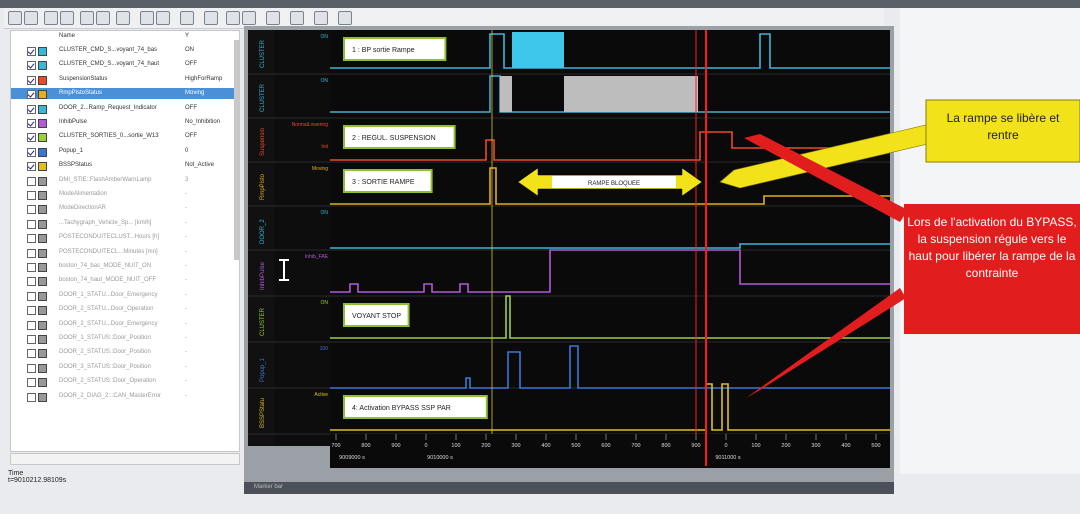 This screenshot has height=514, width=1080. I want to click on axis-secondary-label: 9010000 s, so click(440, 458).